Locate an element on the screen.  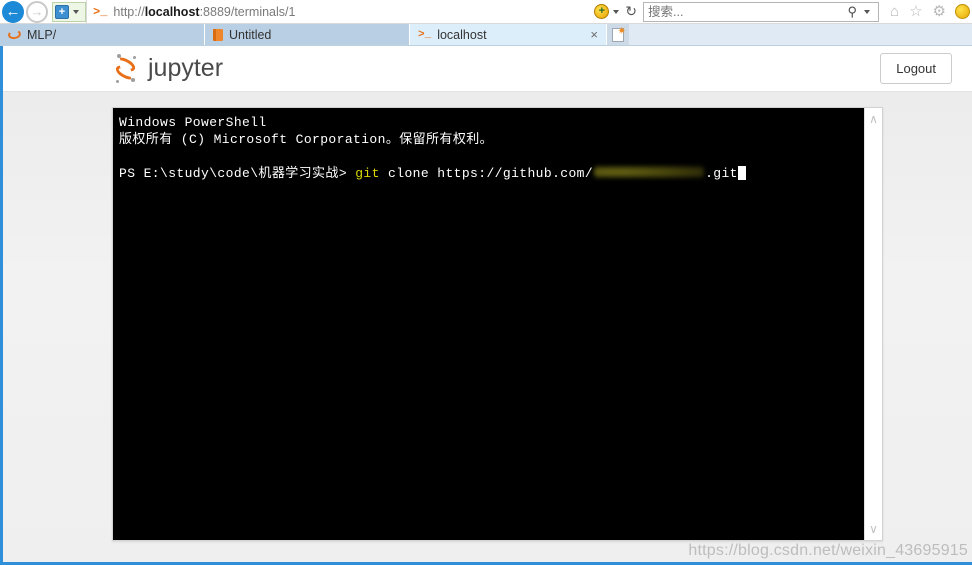
forward-button: → is located at coordinates (37, 11).